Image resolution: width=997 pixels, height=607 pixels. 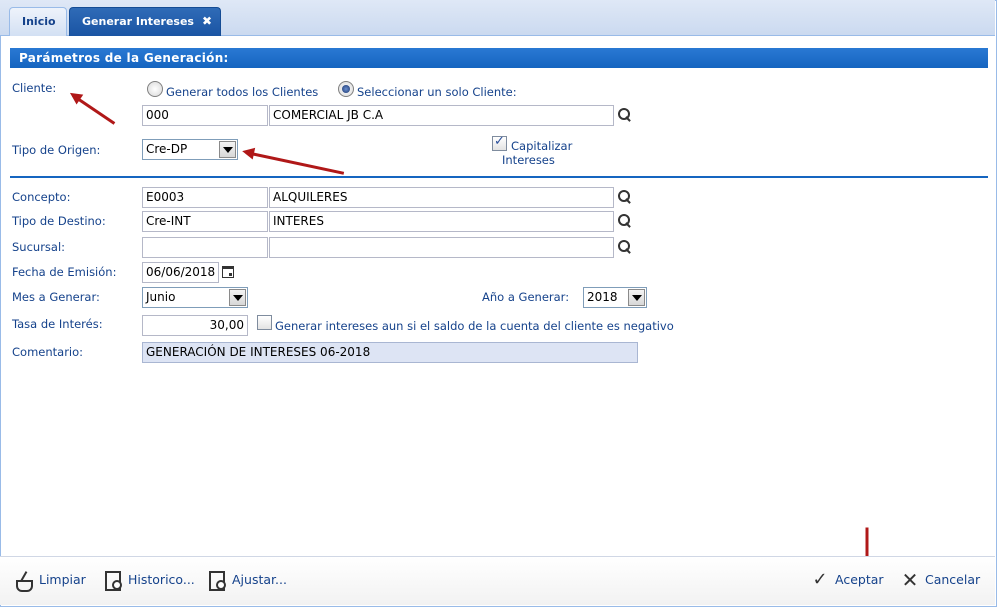 What do you see at coordinates (526, 297) in the screenshot?
I see `anio-label: Año a Generar:` at bounding box center [526, 297].